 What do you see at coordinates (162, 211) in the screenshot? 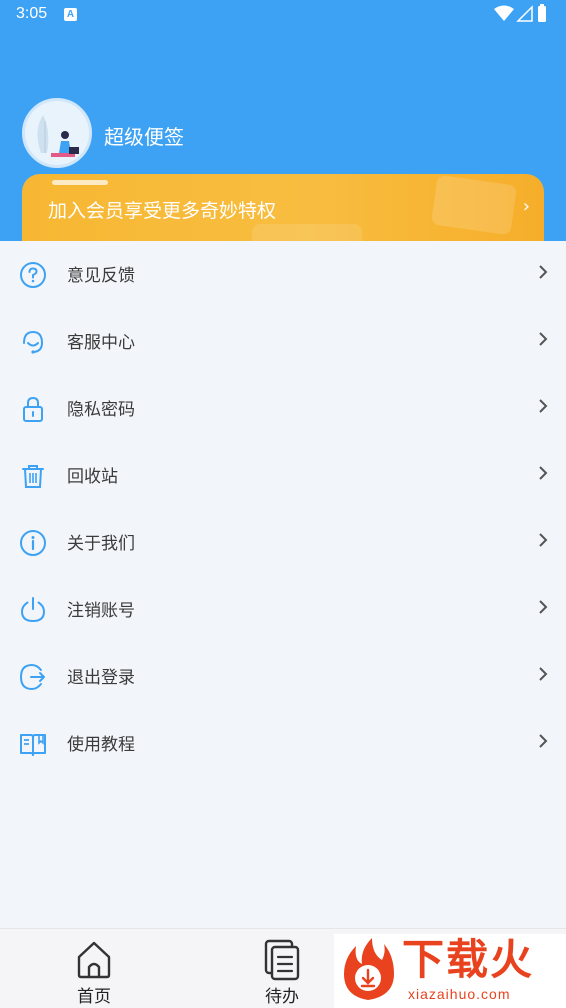
I see `vip-banner-text: 加入会员享受更多奇妙特权` at bounding box center [162, 211].